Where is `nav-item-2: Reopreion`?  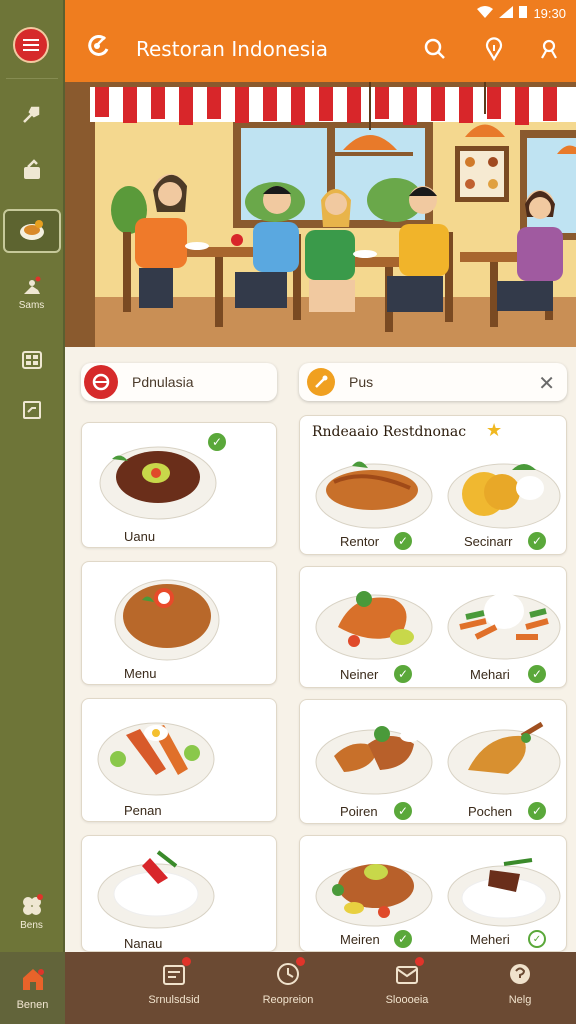 nav-item-2: Reopreion is located at coordinates (288, 981).